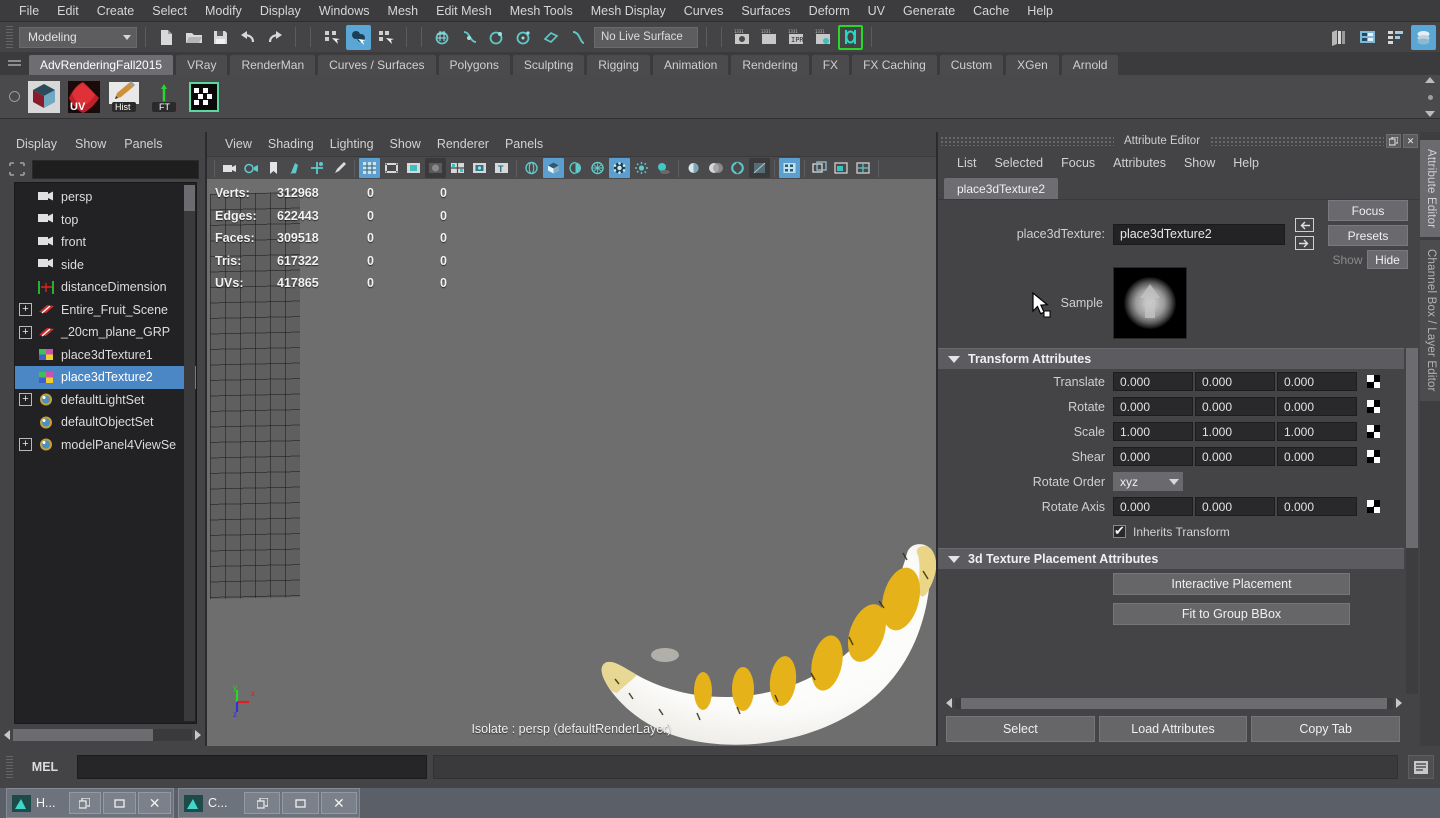  Describe the element at coordinates (966, 163) in the screenshot. I see `menu-item-list: List` at that location.